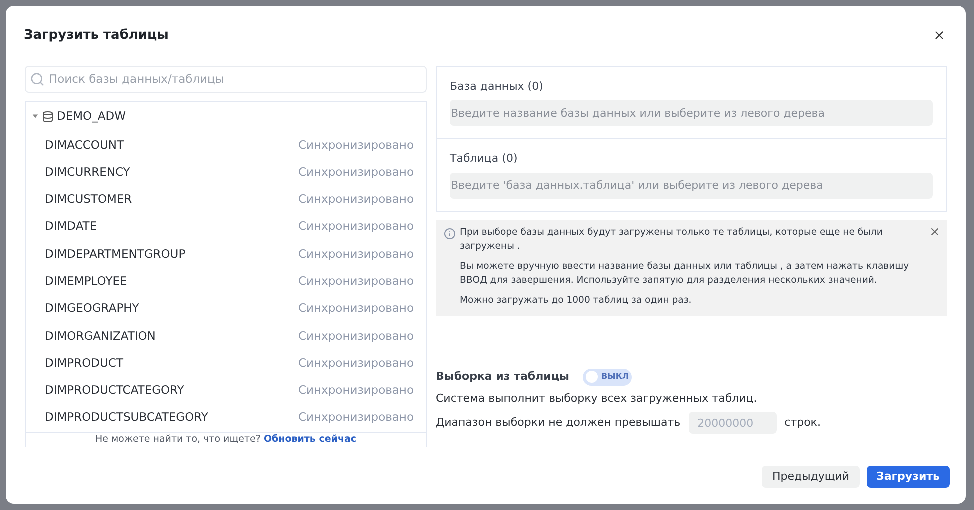 This screenshot has width=974, height=510. I want to click on table-row: DIMEMPLOYEE Синхронизировано, so click(226, 282).